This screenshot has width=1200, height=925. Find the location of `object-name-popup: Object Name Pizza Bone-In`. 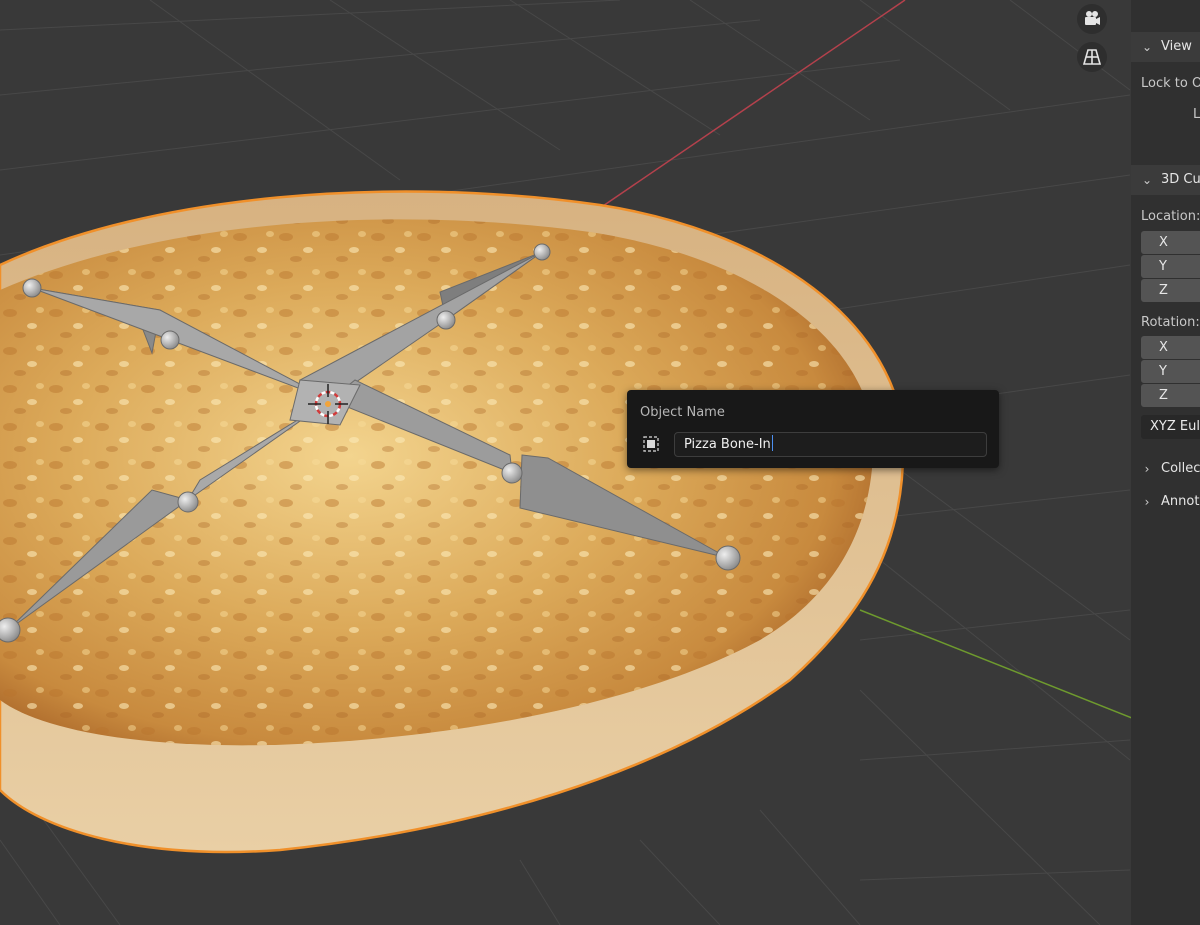

object-name-popup: Object Name Pizza Bone-In is located at coordinates (813, 429).